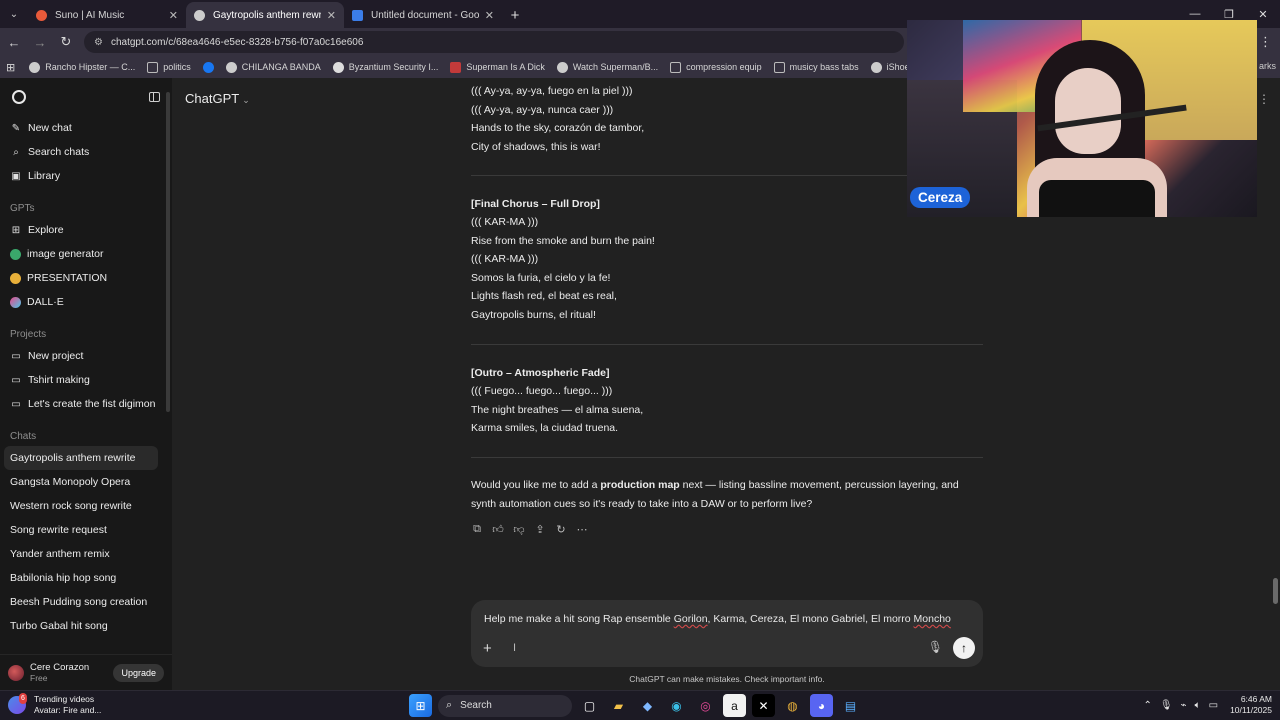 This screenshot has width=1280, height=720. Describe the element at coordinates (46, 230) in the screenshot. I see `sidebar-item-label: Explore` at that location.